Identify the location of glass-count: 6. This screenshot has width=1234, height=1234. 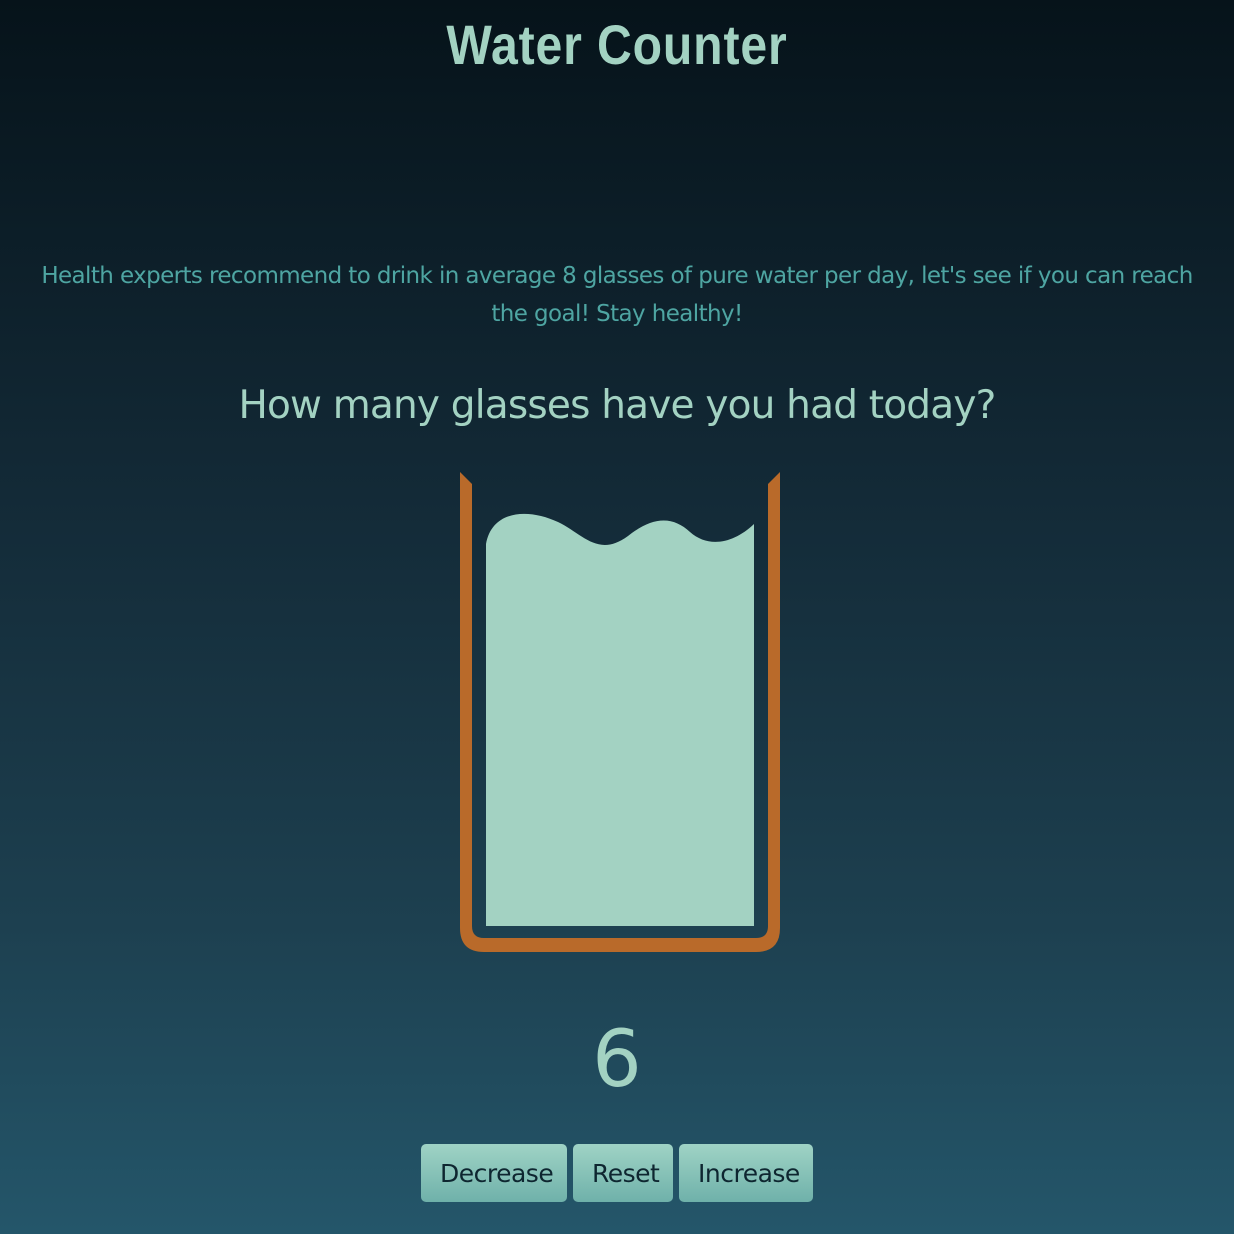
(617, 1060).